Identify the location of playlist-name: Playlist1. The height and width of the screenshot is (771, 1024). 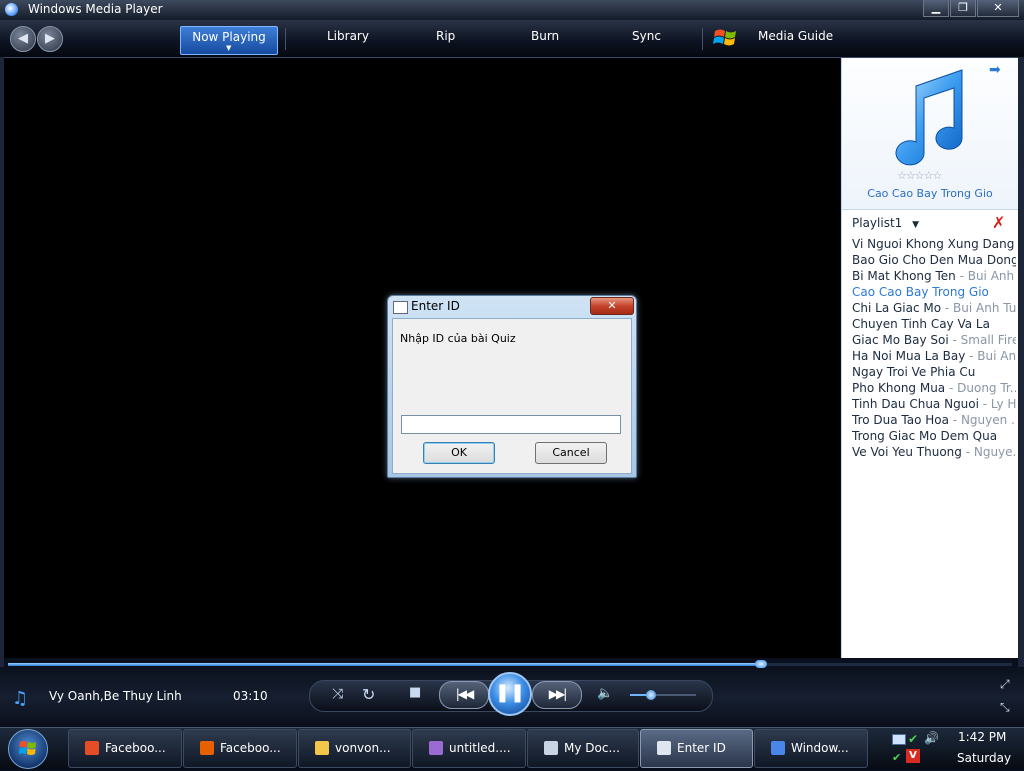
(877, 223).